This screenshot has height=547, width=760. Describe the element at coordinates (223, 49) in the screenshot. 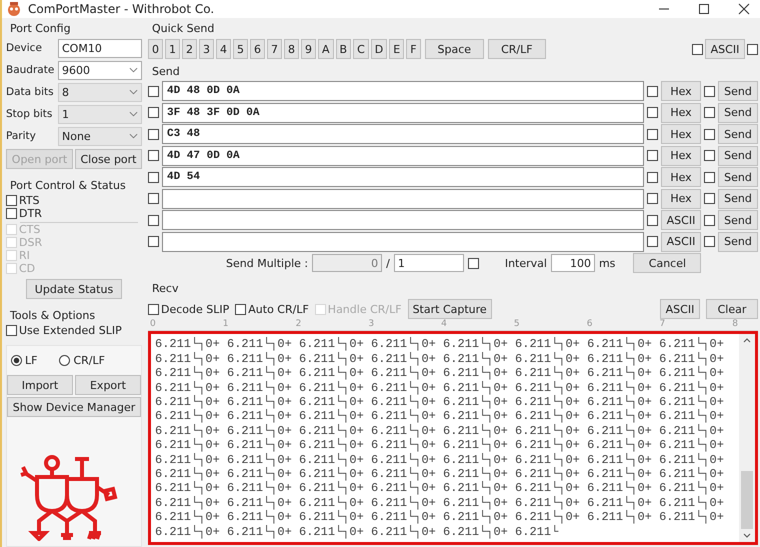

I see `key-button: 4` at that location.